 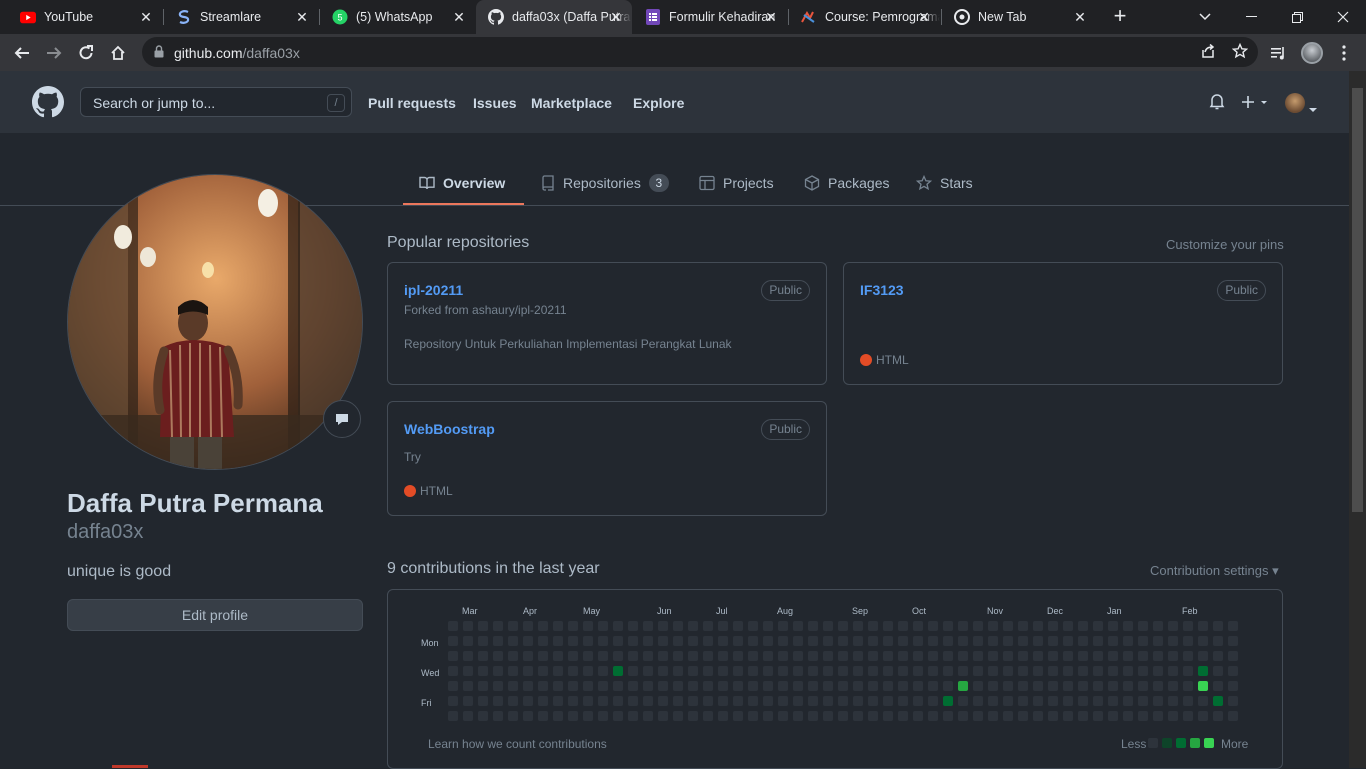 I want to click on set-status-button, so click(x=342, y=419).